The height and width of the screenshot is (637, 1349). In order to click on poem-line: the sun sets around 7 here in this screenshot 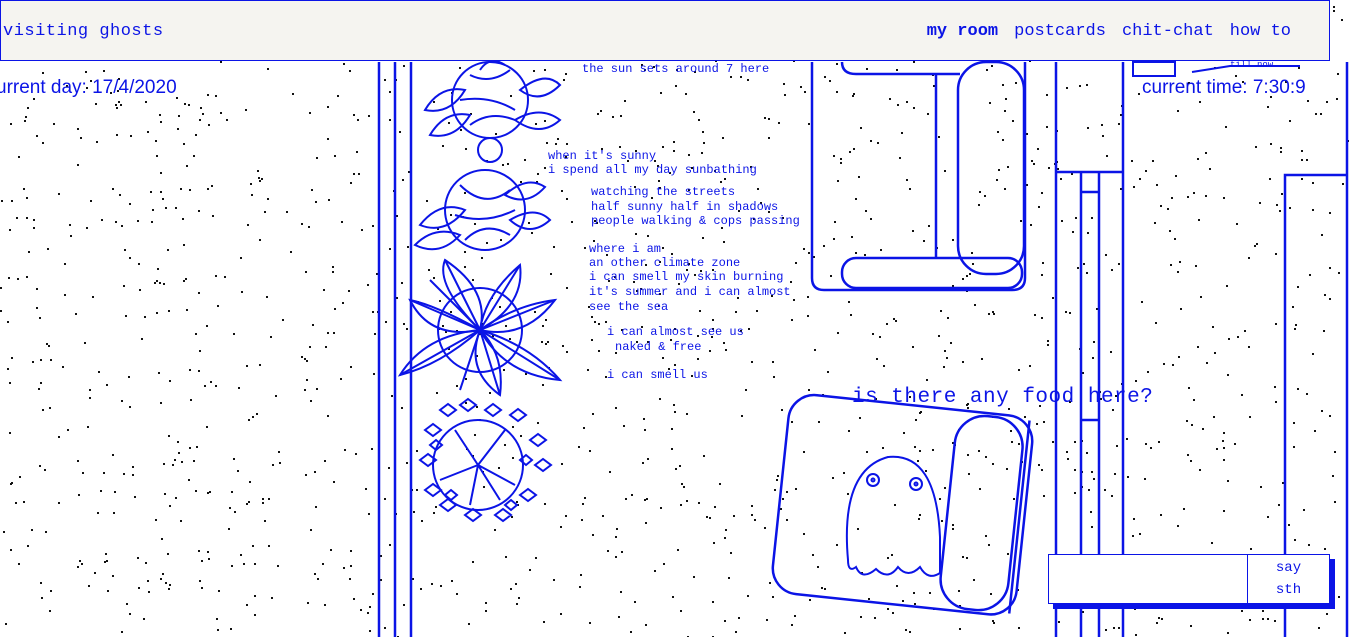, I will do `click(676, 69)`.